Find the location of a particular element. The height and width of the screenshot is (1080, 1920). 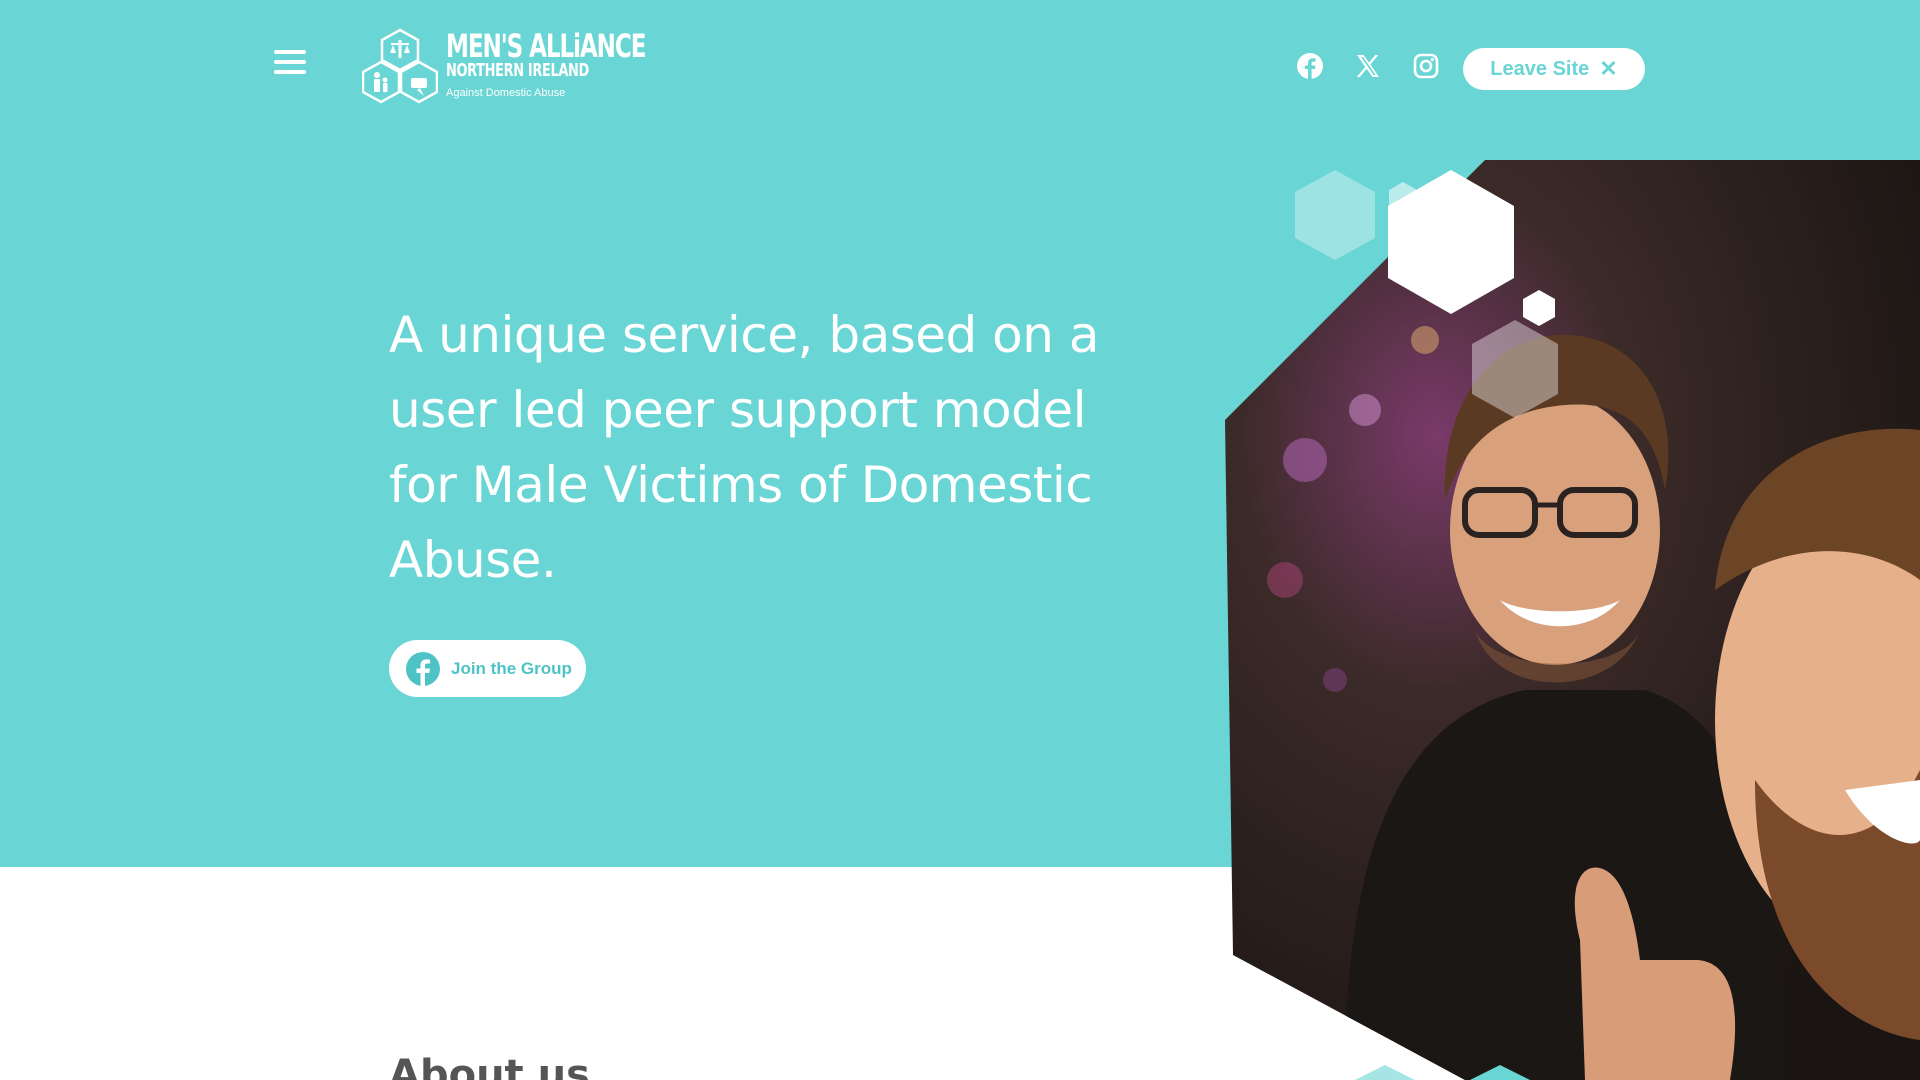

logo-tagline: Against Domestic Abuse is located at coordinates (506, 93).